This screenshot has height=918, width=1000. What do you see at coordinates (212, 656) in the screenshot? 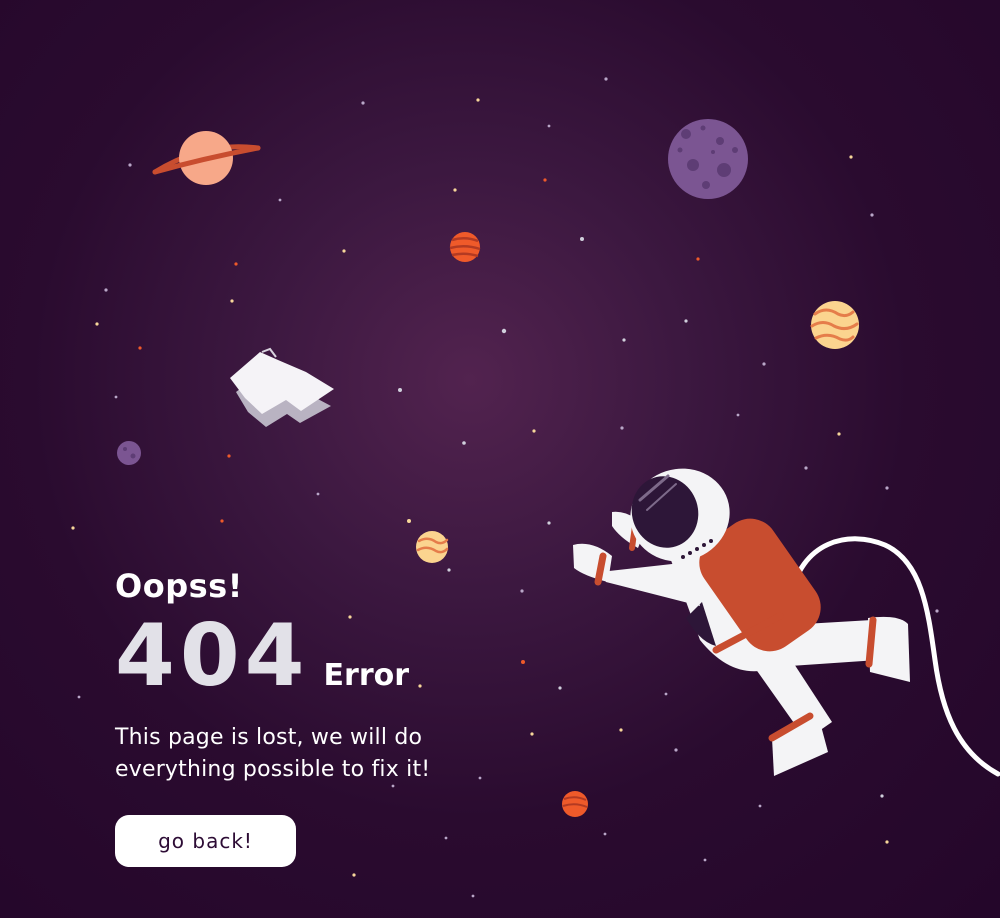
I see `error-code: 404` at bounding box center [212, 656].